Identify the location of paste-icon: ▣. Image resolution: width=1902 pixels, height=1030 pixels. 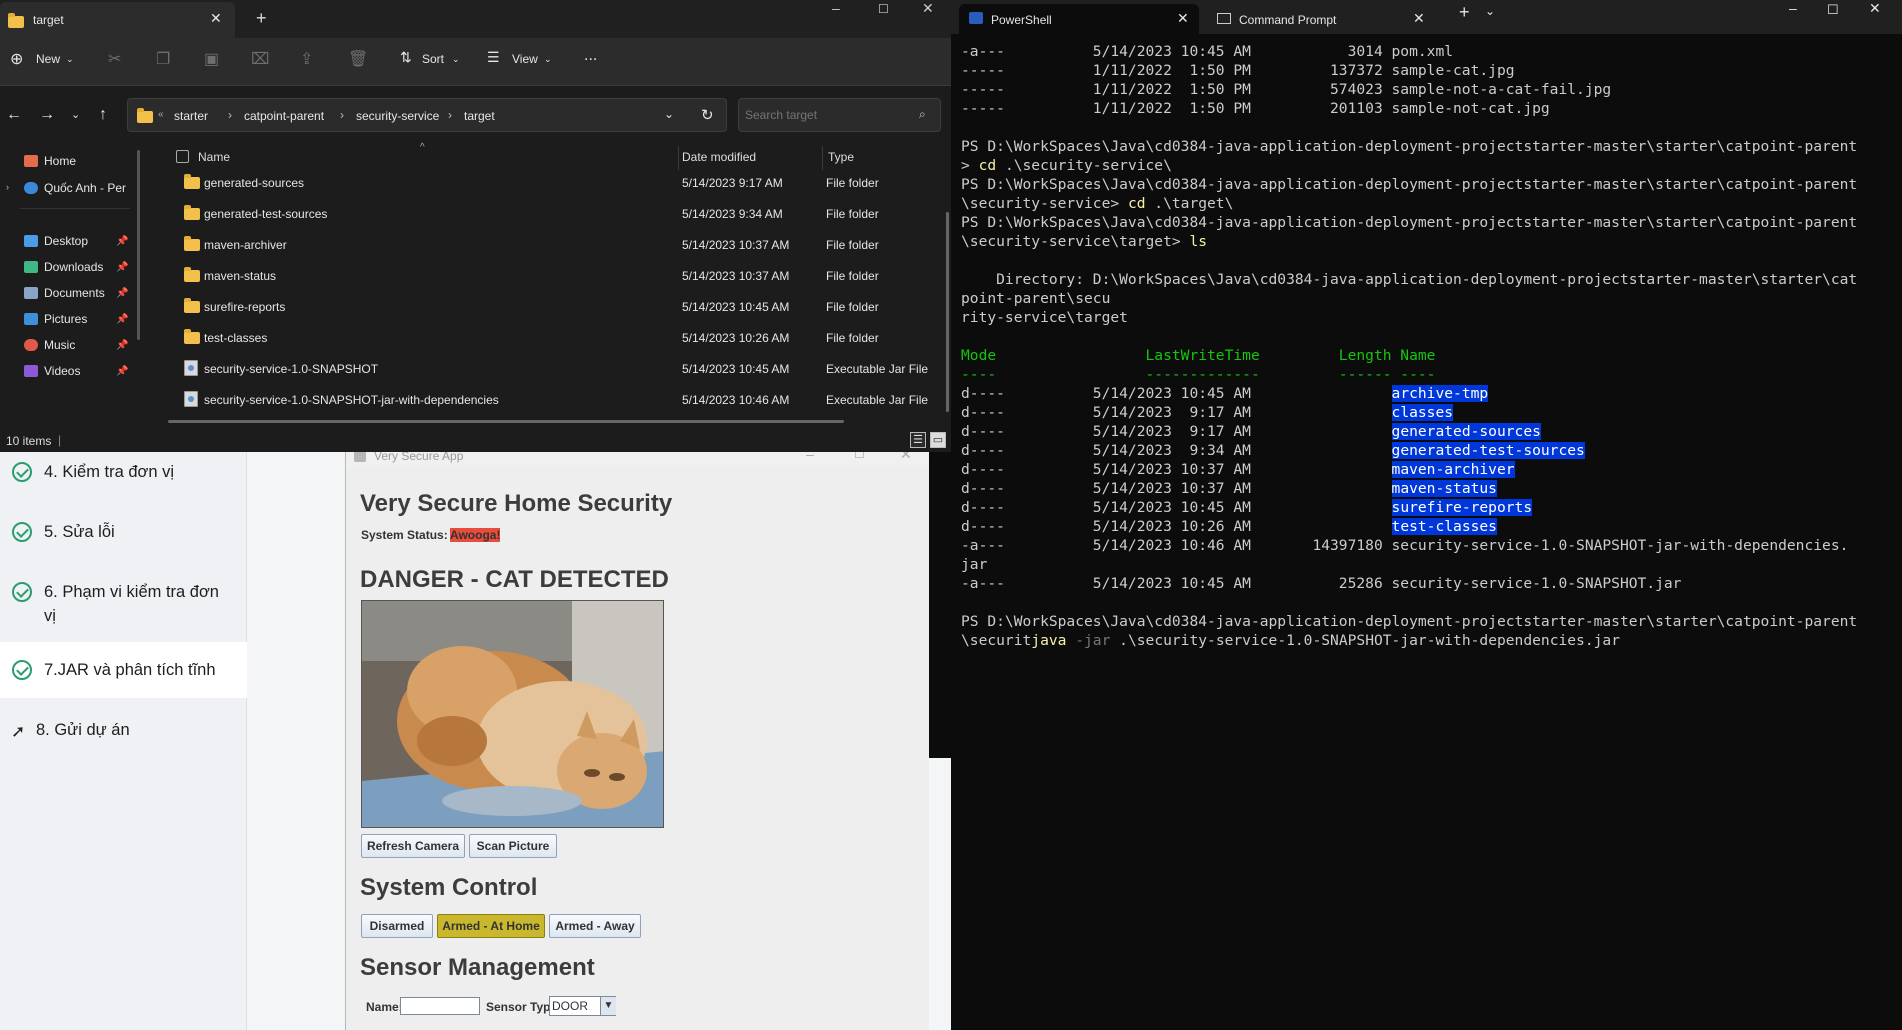
(211, 59).